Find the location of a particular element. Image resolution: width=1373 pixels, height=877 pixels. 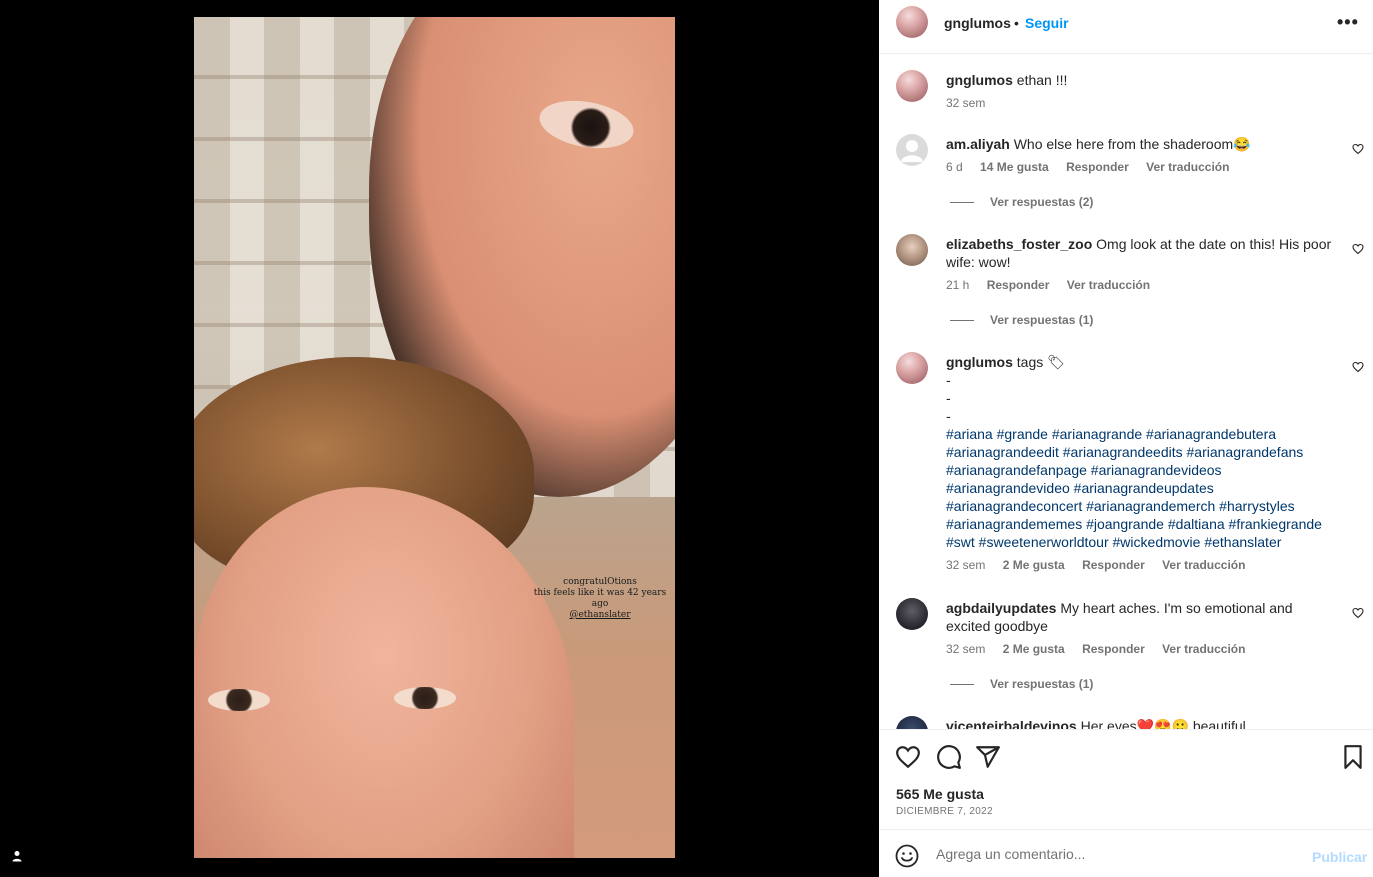

comment-likes: 14 Me gusta is located at coordinates (1014, 167).